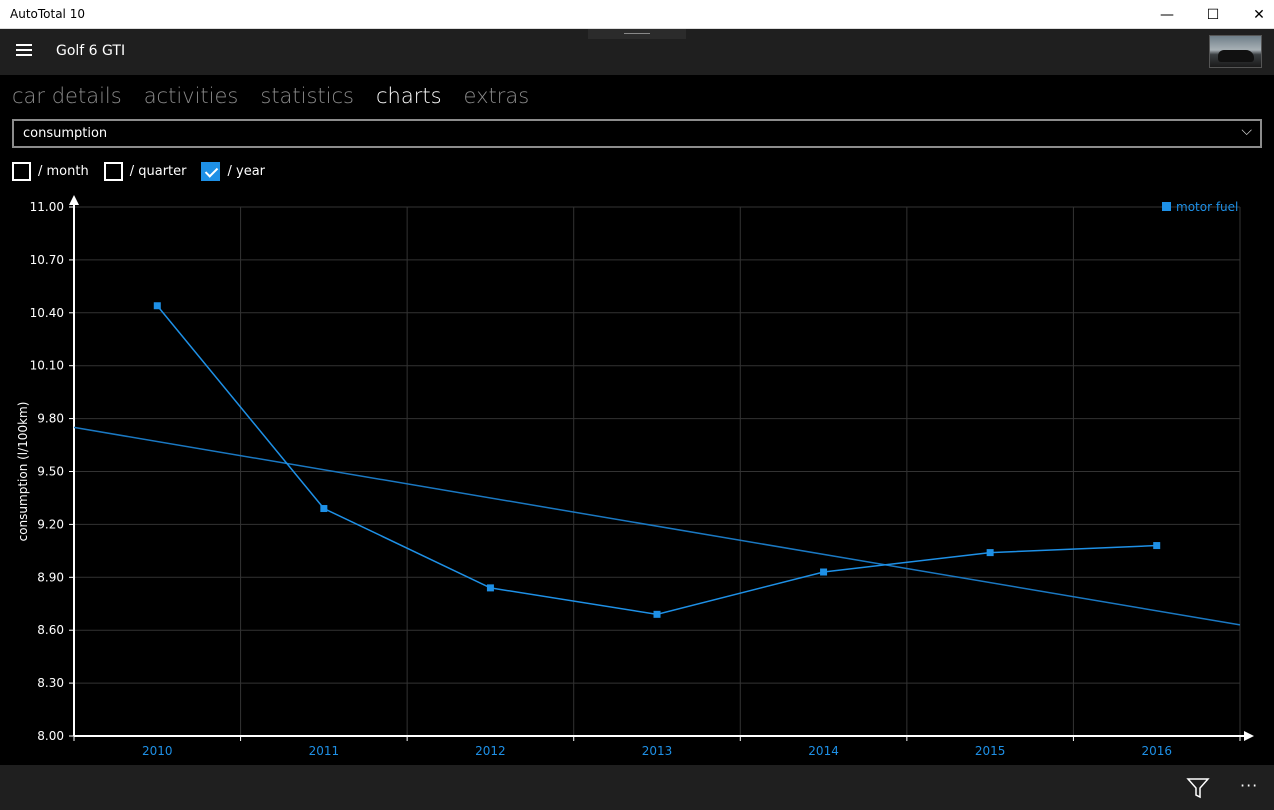 Image resolution: width=1274 pixels, height=810 pixels. I want to click on y-tick-label: 8.90, so click(50, 577).